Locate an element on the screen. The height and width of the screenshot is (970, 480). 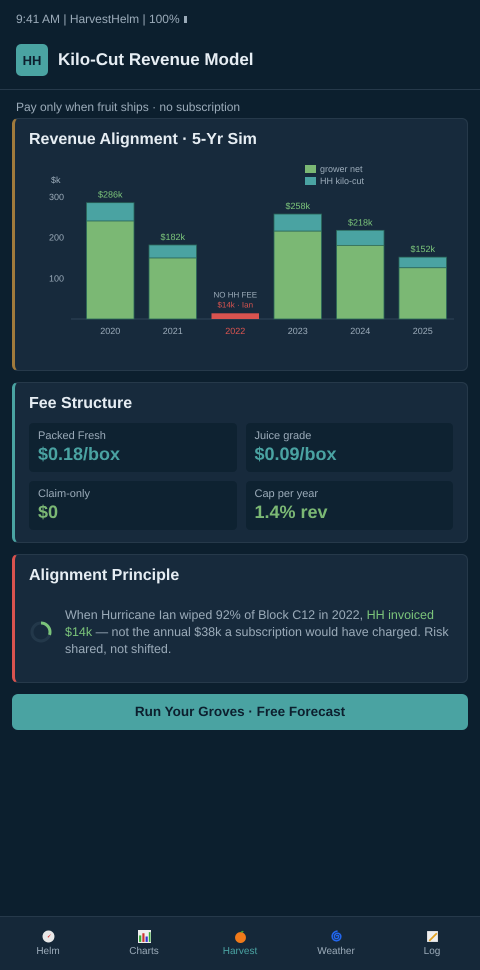
category-label: 2024 is located at coordinates (360, 331).